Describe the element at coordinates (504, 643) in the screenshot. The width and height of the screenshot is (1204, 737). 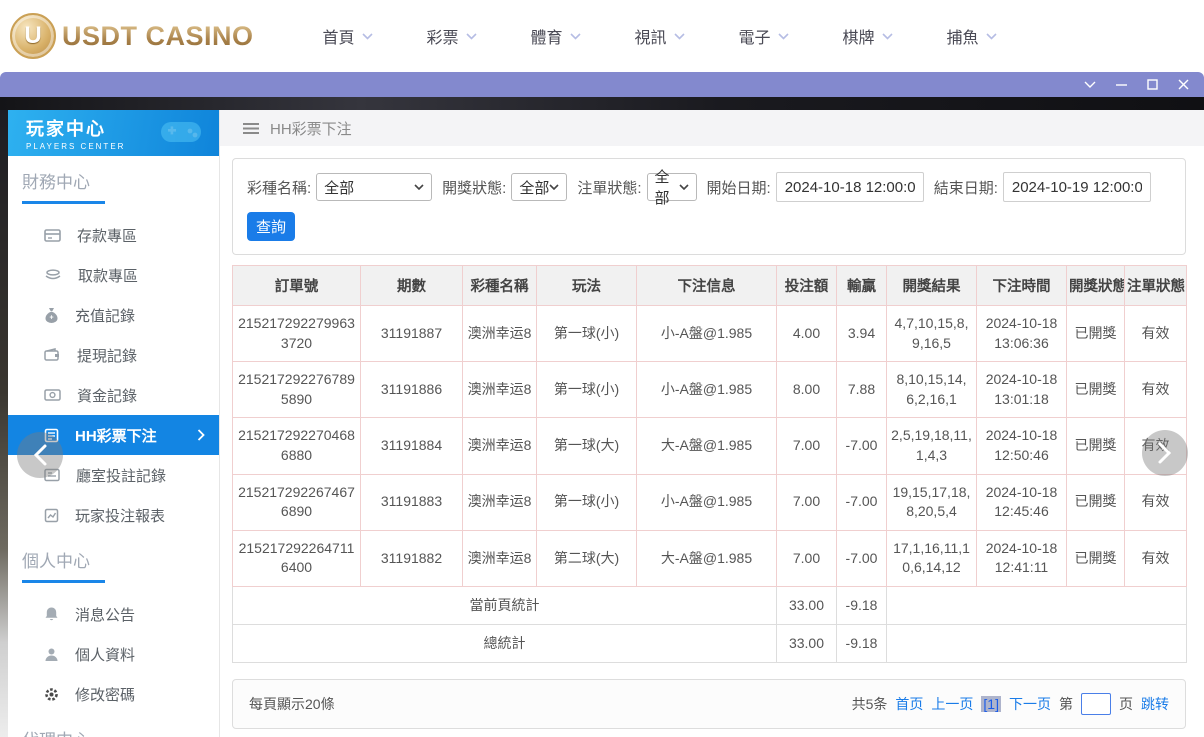
I see `total-summary-label: 總統計` at that location.